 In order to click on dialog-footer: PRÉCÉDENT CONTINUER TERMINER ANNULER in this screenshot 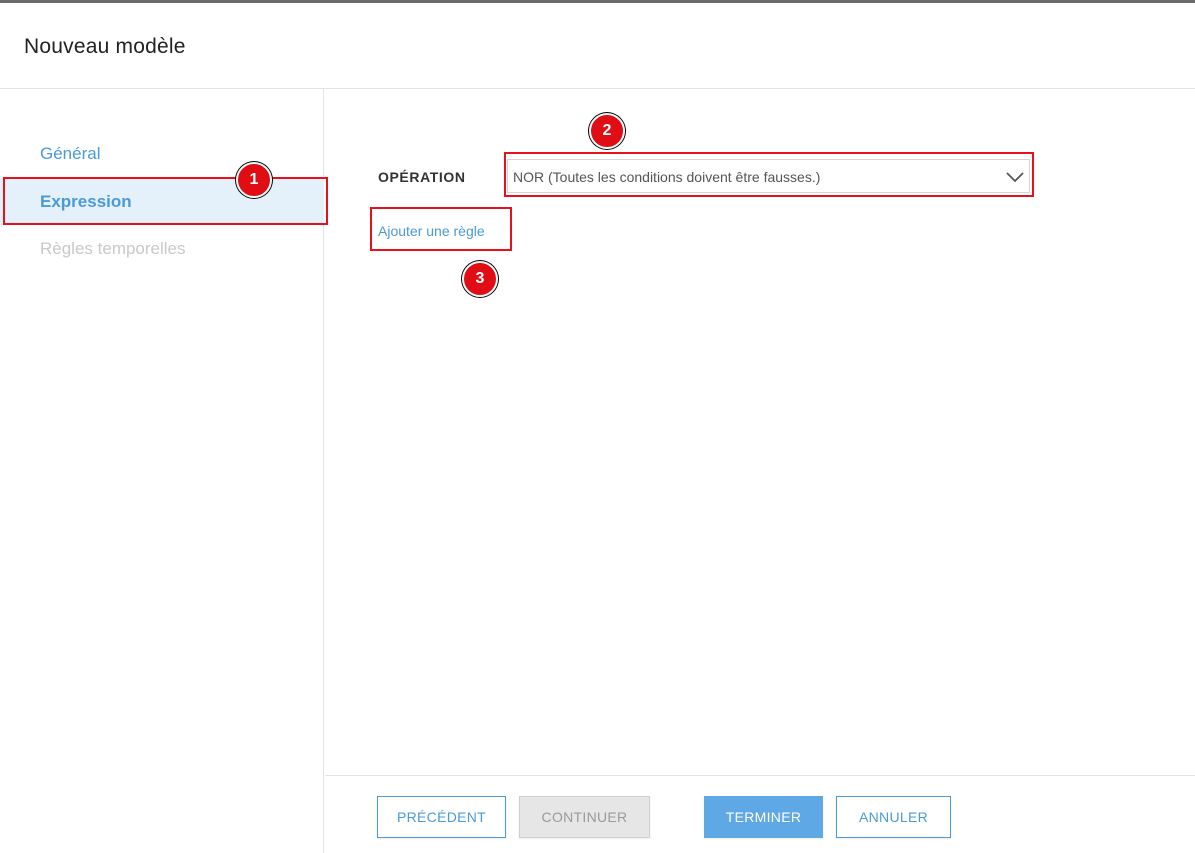, I will do `click(760, 814)`.